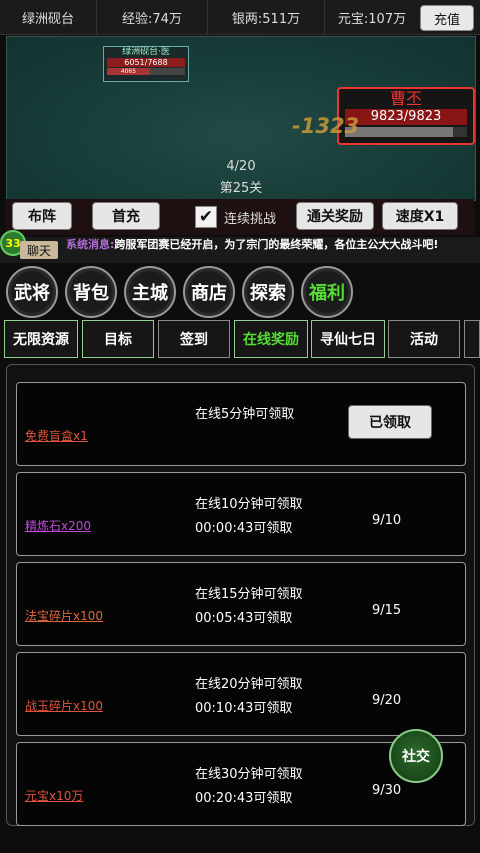 This screenshot has width=480, height=853. Describe the element at coordinates (41, 339) in the screenshot. I see `tab-unlimited-resources: 无限资源` at that location.